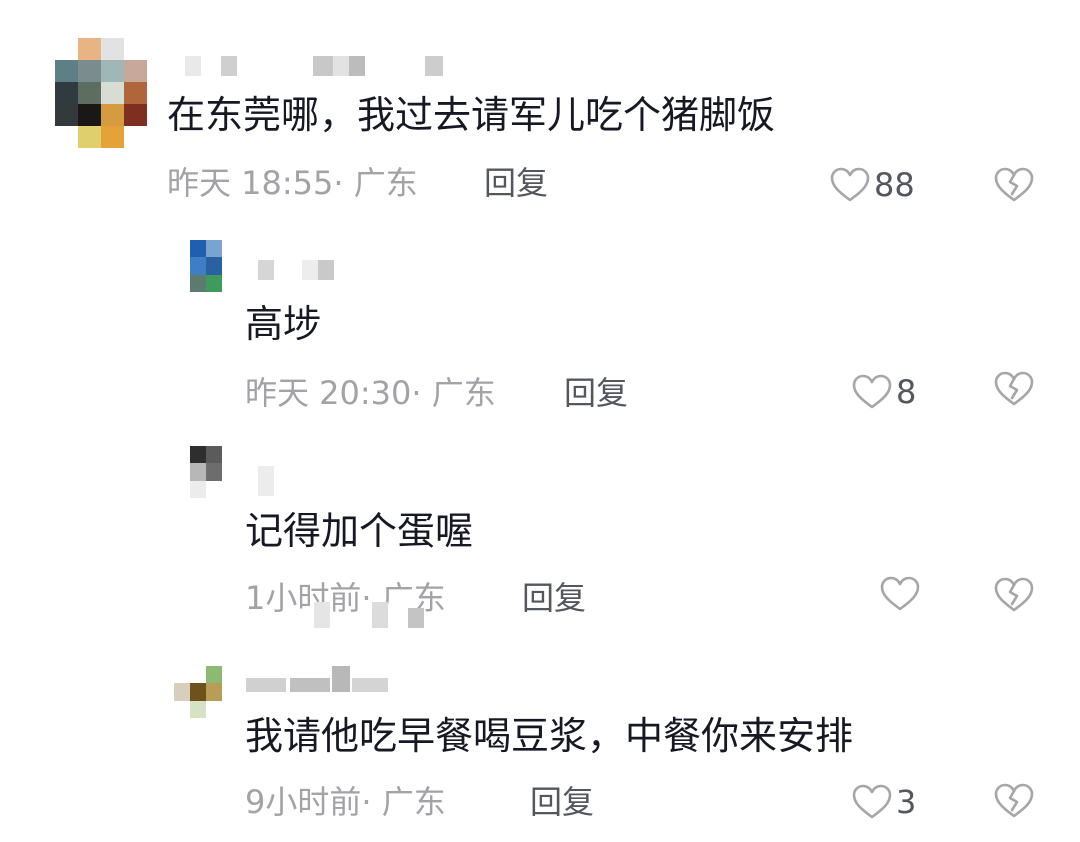  I want to click on comment-text: 我请他吃早餐喝豆浆，中餐你来安排, so click(549, 736).